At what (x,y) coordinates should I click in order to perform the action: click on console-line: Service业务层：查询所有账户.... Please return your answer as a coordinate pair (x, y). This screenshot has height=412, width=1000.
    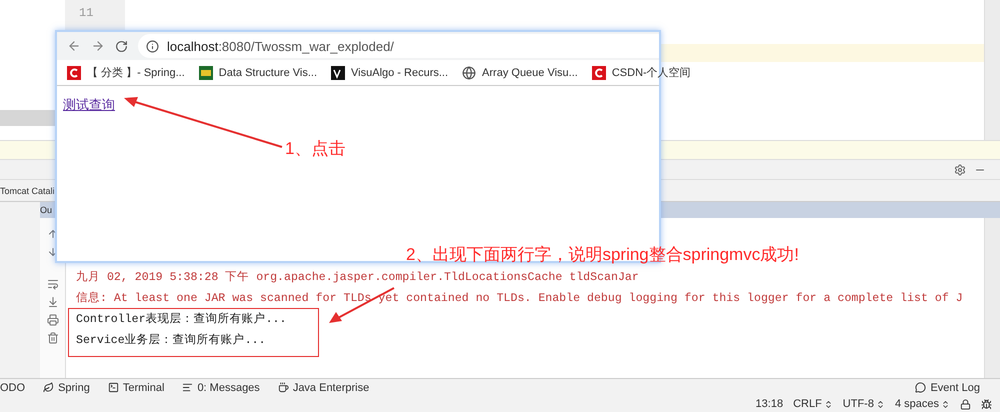
    Looking at the image, I should click on (171, 340).